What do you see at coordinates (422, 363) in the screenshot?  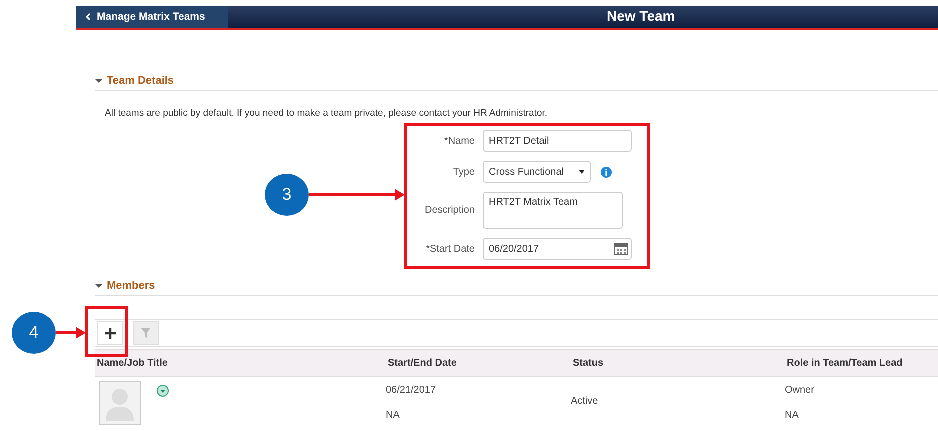 I see `column-header: Start/End Date` at bounding box center [422, 363].